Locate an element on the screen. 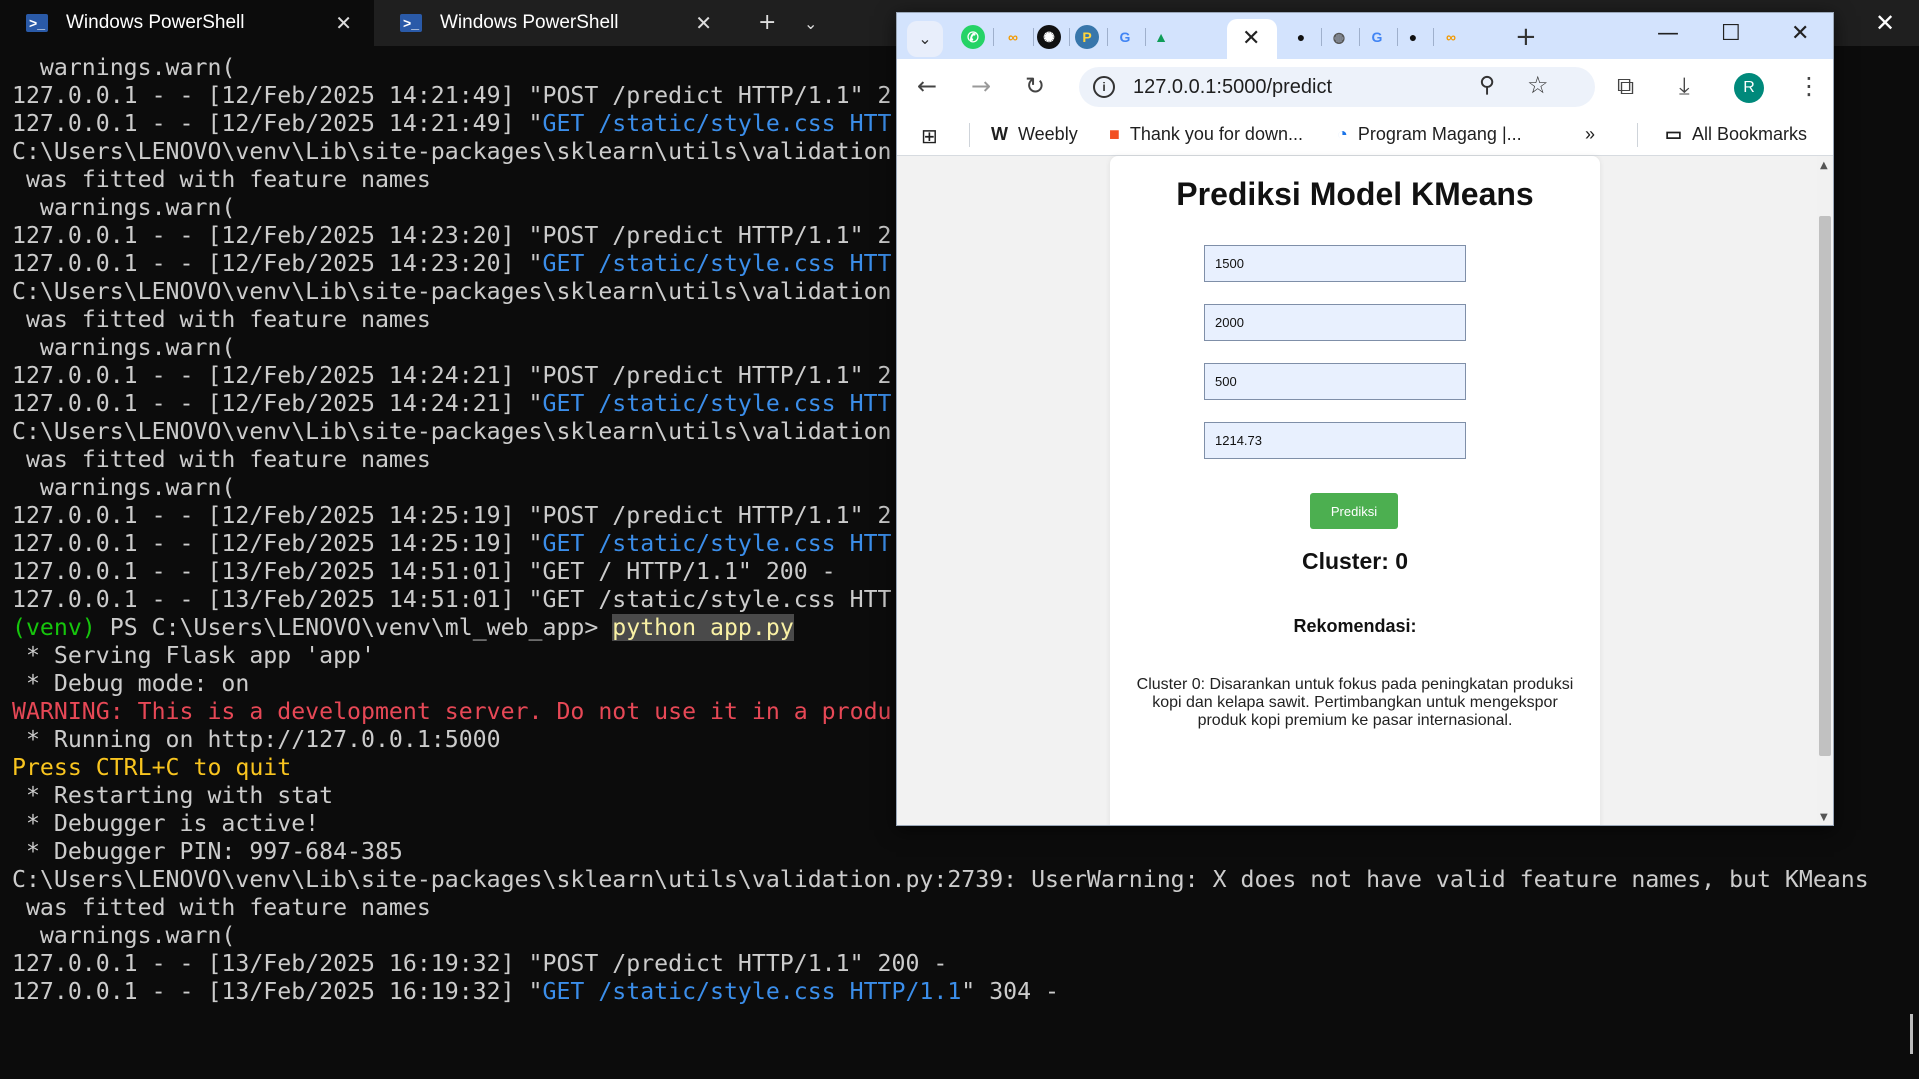  download-icon: ⤓ is located at coordinates (1684, 86).